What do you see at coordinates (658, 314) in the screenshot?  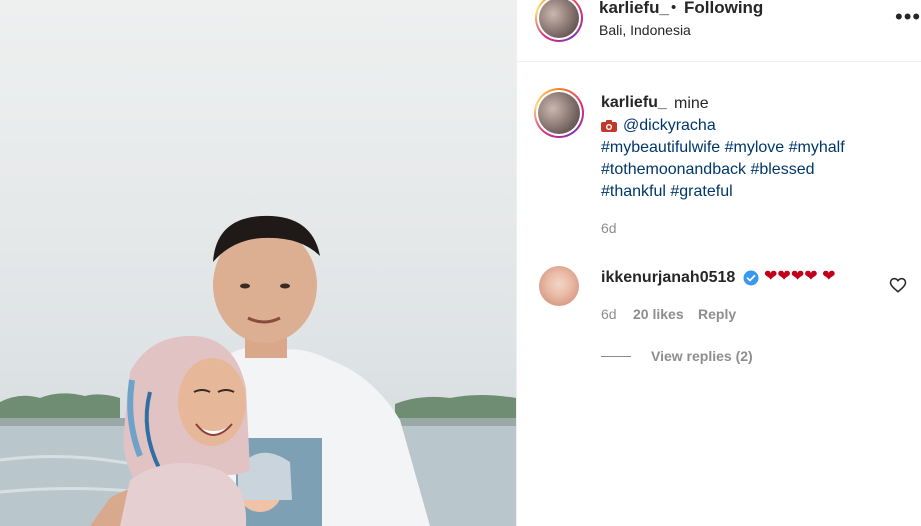 I see `comment-likes: 20 likes` at bounding box center [658, 314].